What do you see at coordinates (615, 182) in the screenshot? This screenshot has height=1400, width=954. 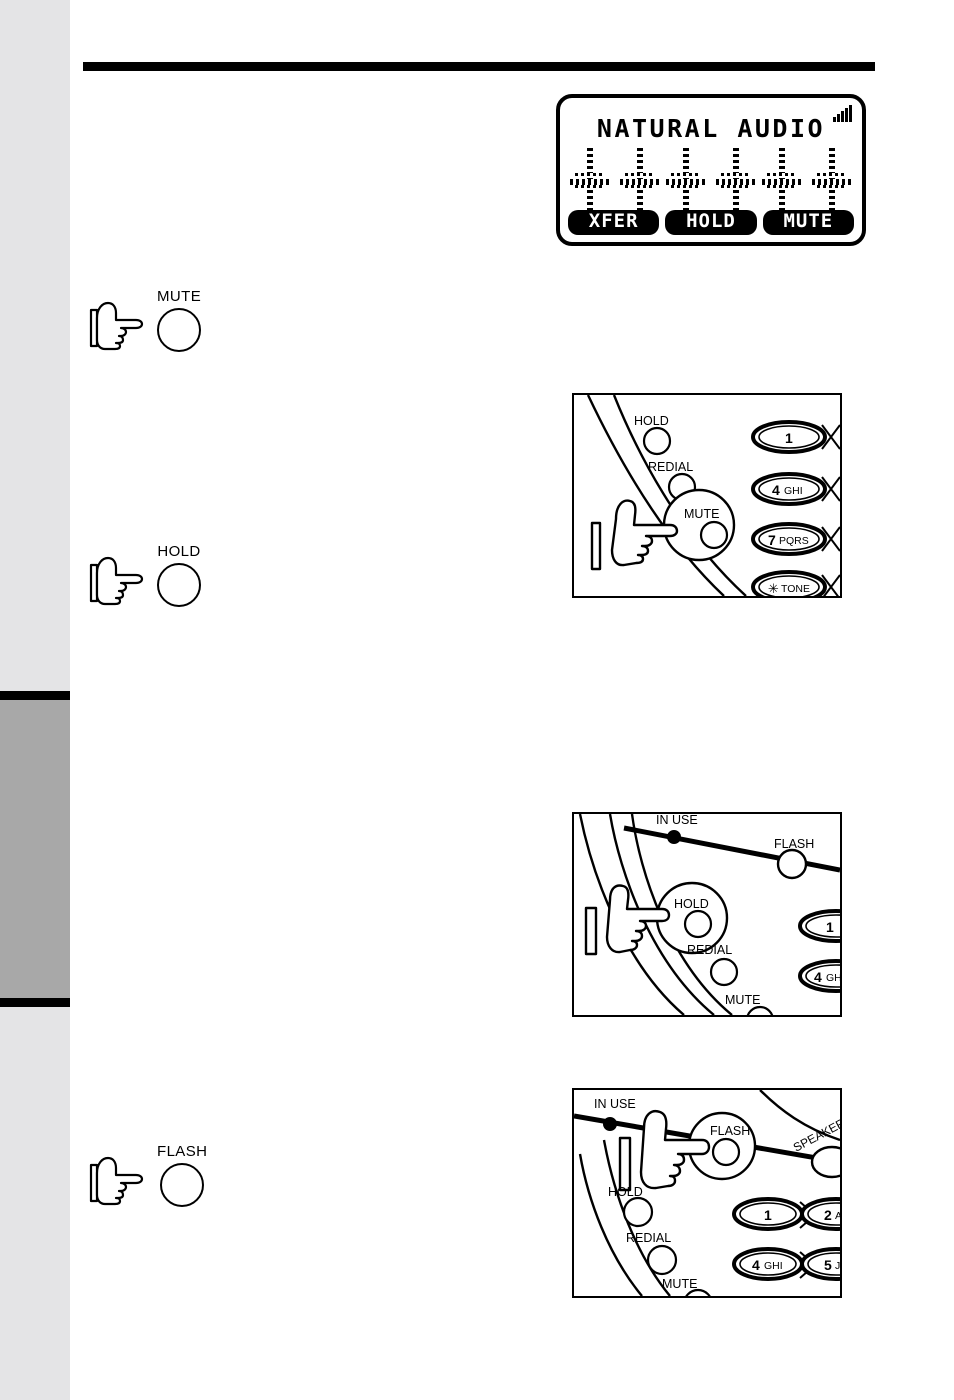 I see `lcd-indicator-group-xfer` at bounding box center [615, 182].